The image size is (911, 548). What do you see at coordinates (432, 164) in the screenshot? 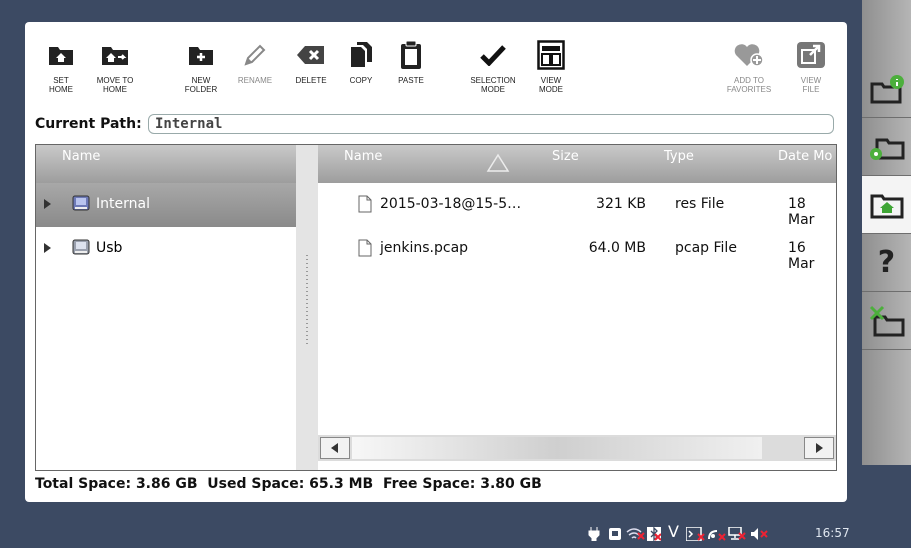
I see `column-header-name: Name` at bounding box center [432, 164].